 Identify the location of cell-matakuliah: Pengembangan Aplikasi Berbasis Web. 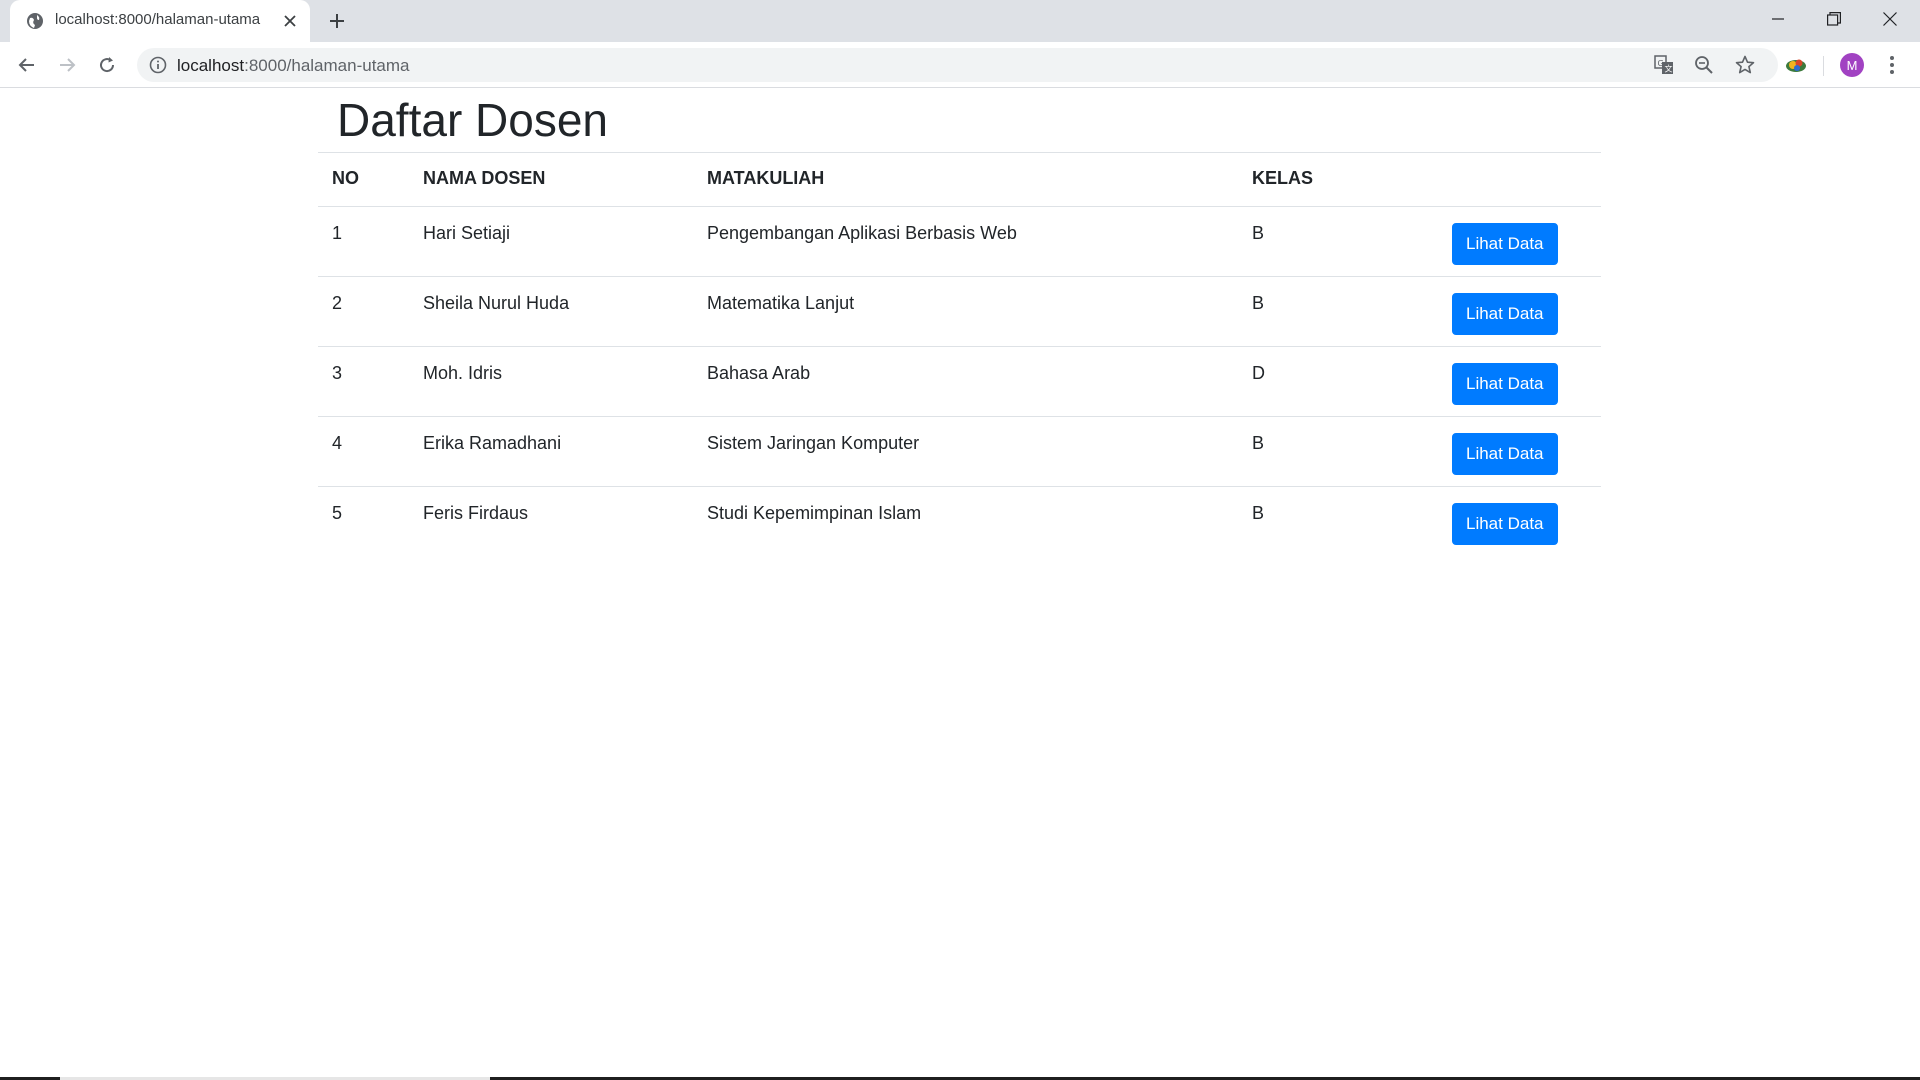
(965, 241).